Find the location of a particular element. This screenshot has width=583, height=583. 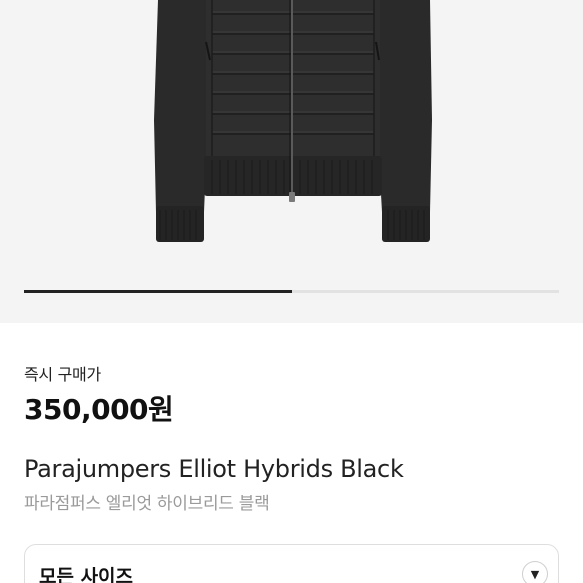

chevron-down-icon: ▼ is located at coordinates (535, 572).